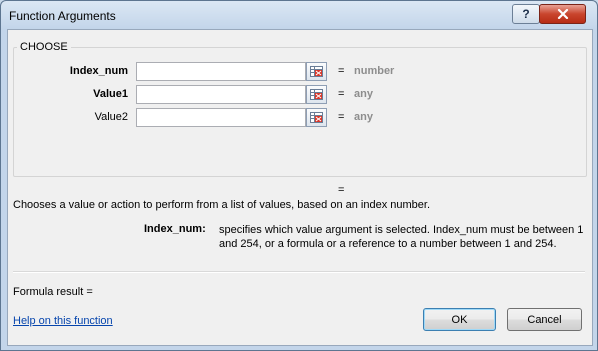 The width and height of the screenshot is (598, 351). What do you see at coordinates (299, 15) in the screenshot?
I see `title-bar: Function Arguments ?` at bounding box center [299, 15].